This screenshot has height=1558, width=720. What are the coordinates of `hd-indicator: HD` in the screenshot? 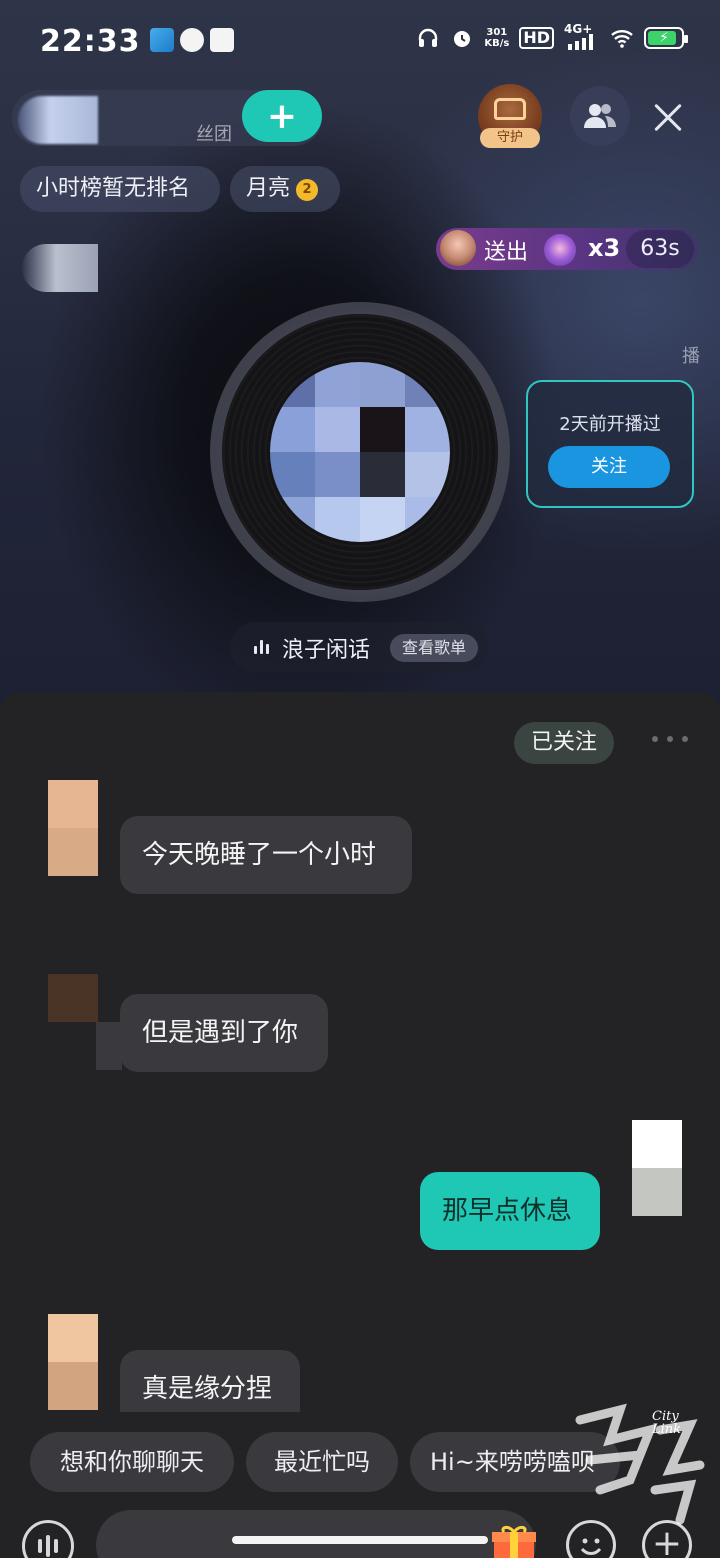 It's located at (536, 38).